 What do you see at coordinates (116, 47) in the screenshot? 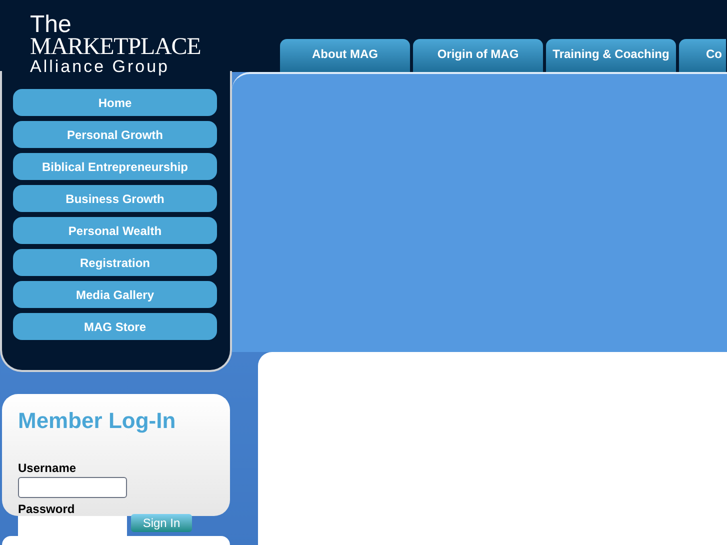
I see `logo-text: MARKETPLACE` at bounding box center [116, 47].